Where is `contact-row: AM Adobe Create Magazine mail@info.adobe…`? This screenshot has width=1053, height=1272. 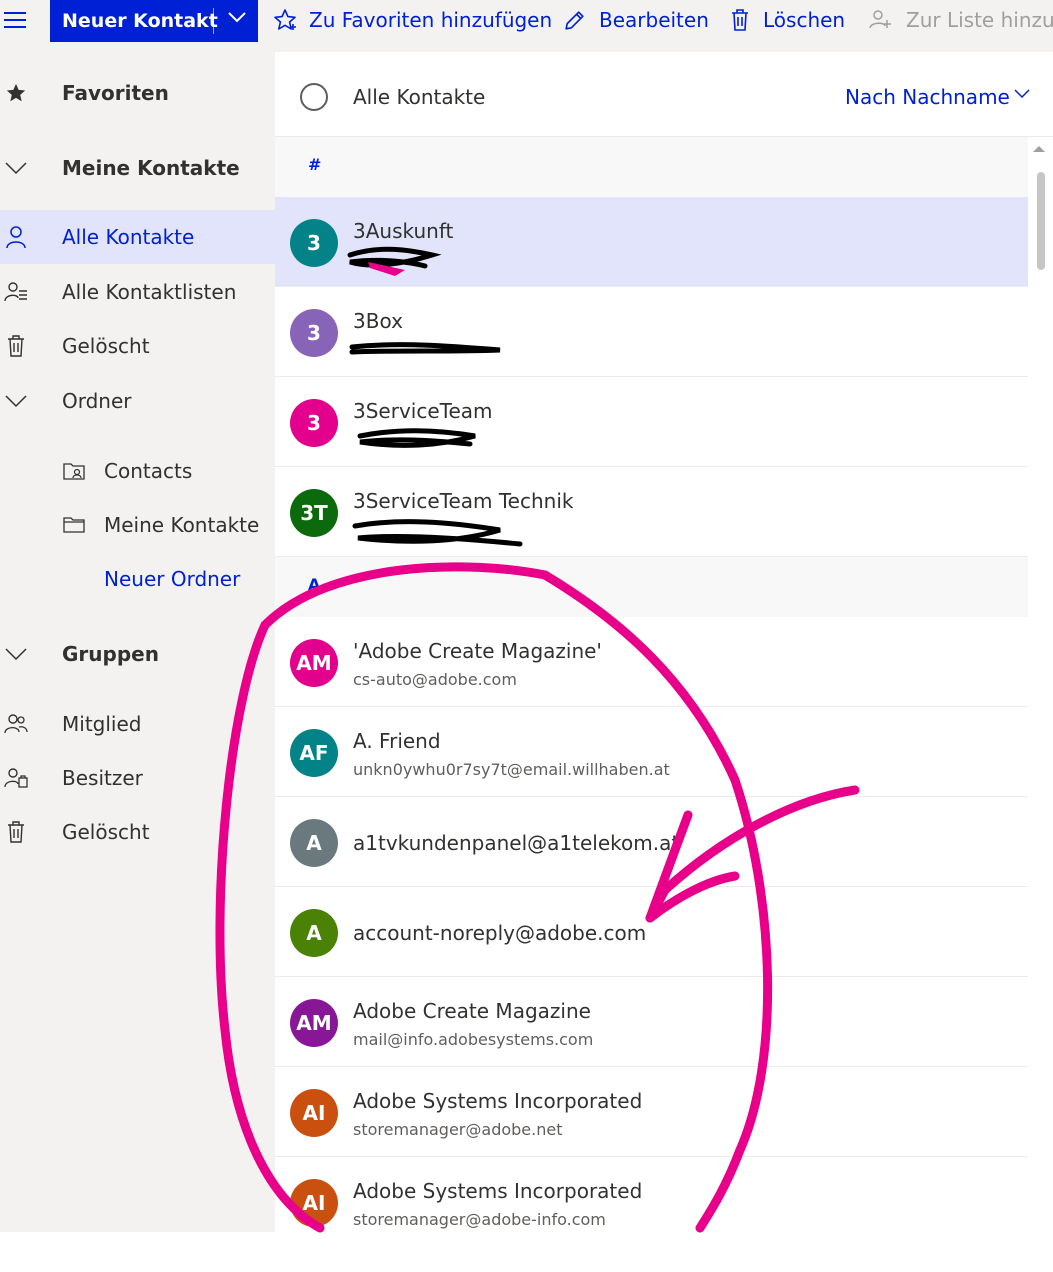 contact-row: AM Adobe Create Magazine mail@info.adobe… is located at coordinates (651, 1022).